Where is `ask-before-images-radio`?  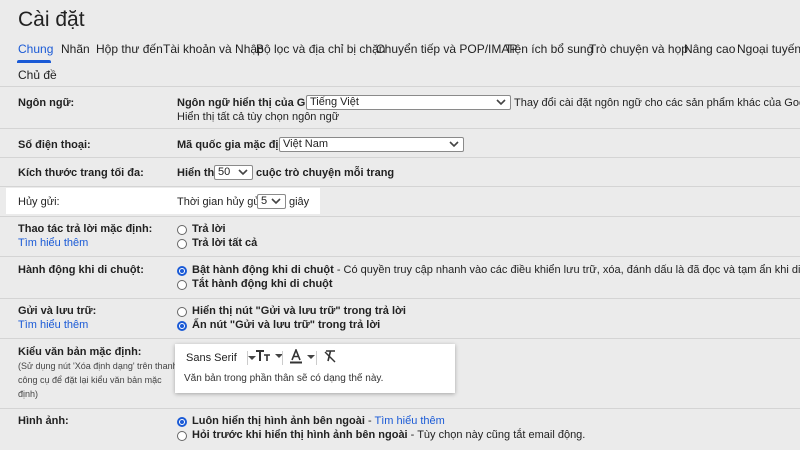
ask-before-images-radio is located at coordinates (182, 436).